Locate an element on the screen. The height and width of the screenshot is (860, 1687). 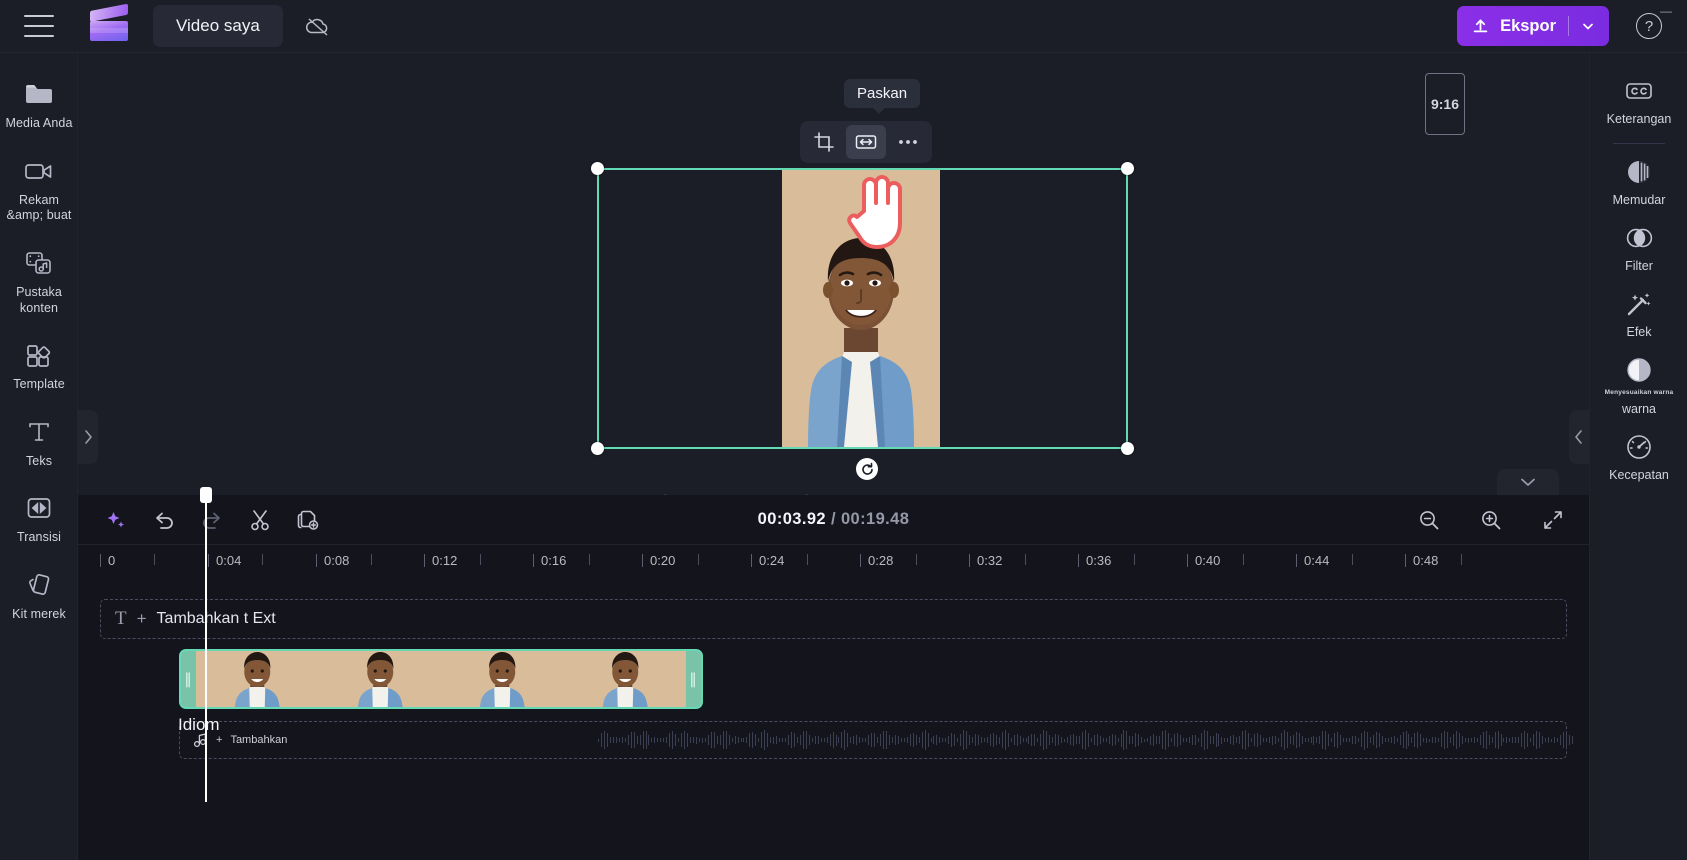
sidebar-item-label: Template is located at coordinates (39, 384).